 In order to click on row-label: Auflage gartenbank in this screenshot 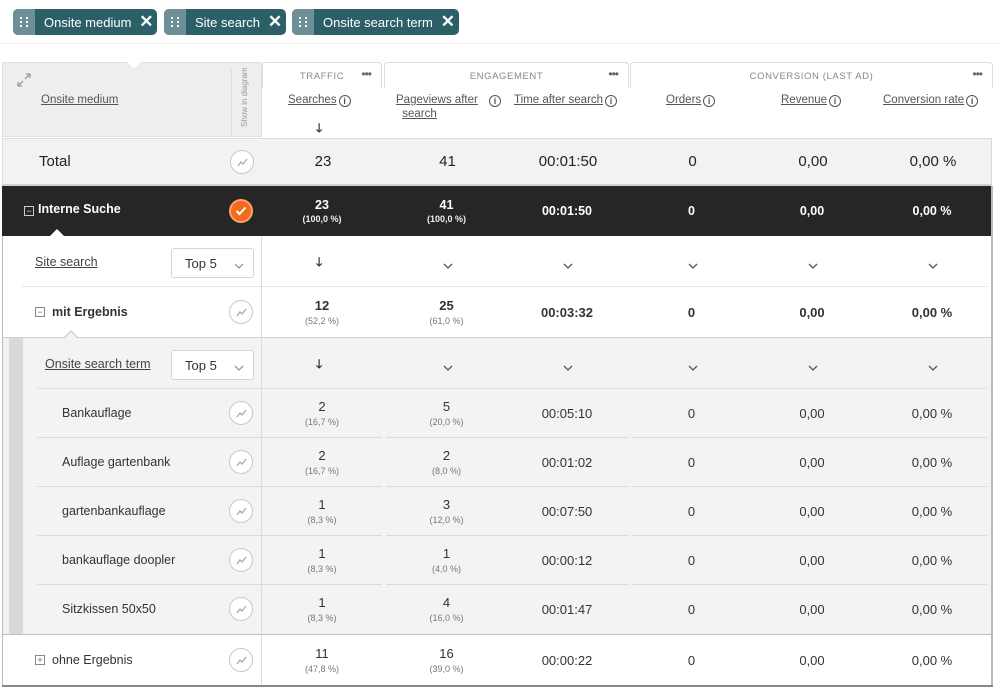, I will do `click(116, 462)`.